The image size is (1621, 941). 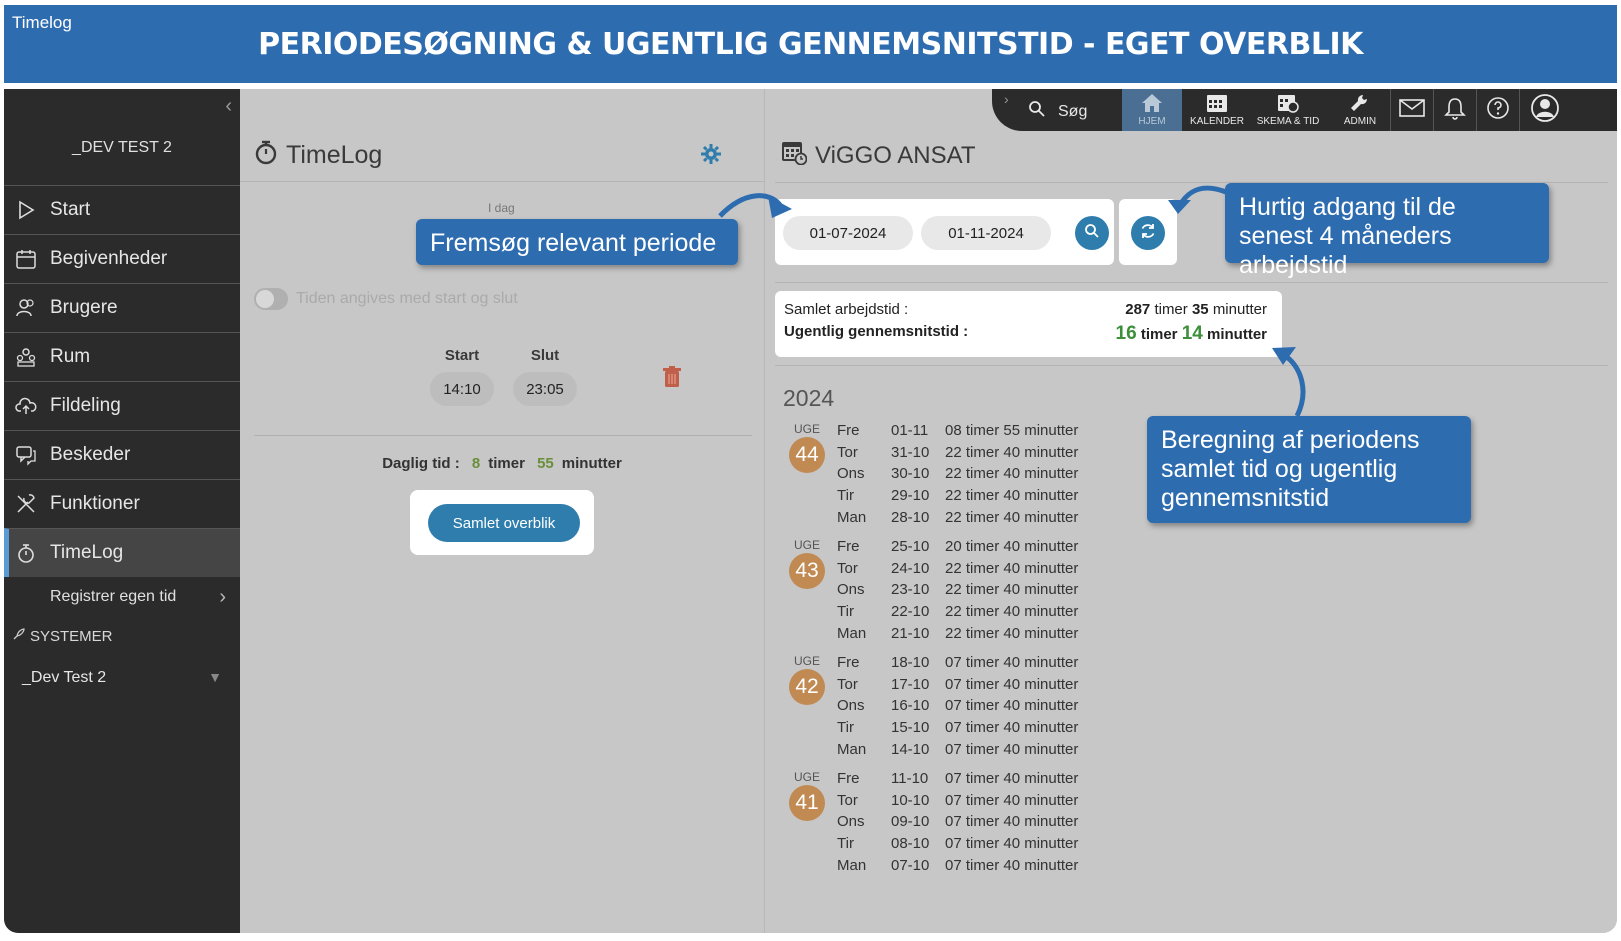 What do you see at coordinates (122, 209) in the screenshot?
I see `sidebar-item-start: Start` at bounding box center [122, 209].